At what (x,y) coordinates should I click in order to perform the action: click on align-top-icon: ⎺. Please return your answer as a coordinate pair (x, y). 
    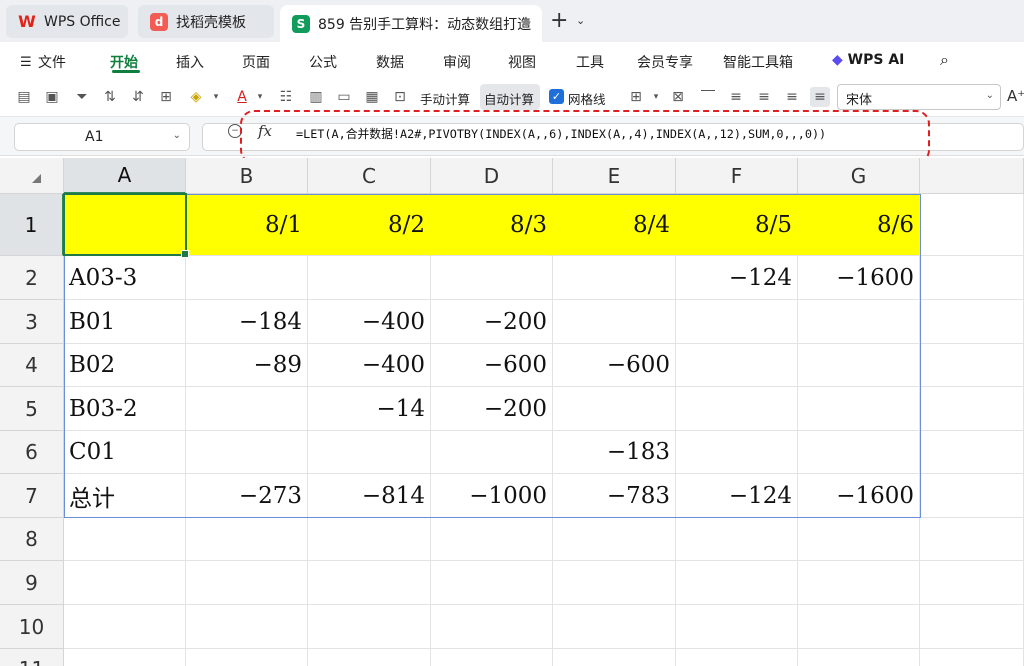
    Looking at the image, I should click on (708, 97).